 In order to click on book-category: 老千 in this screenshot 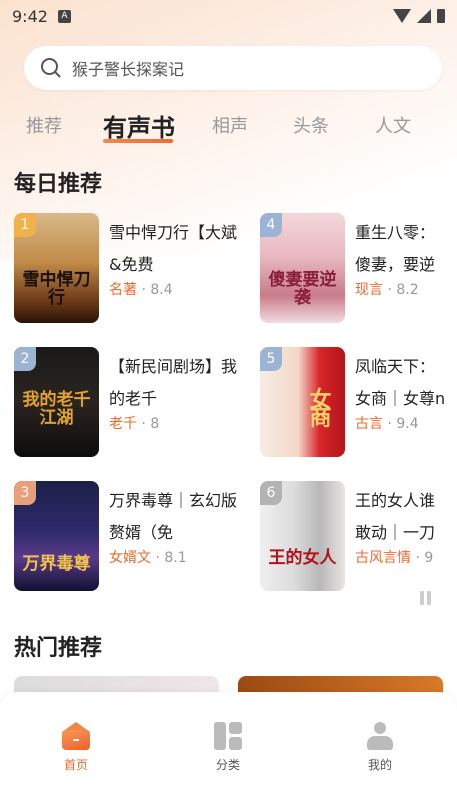, I will do `click(123, 424)`.